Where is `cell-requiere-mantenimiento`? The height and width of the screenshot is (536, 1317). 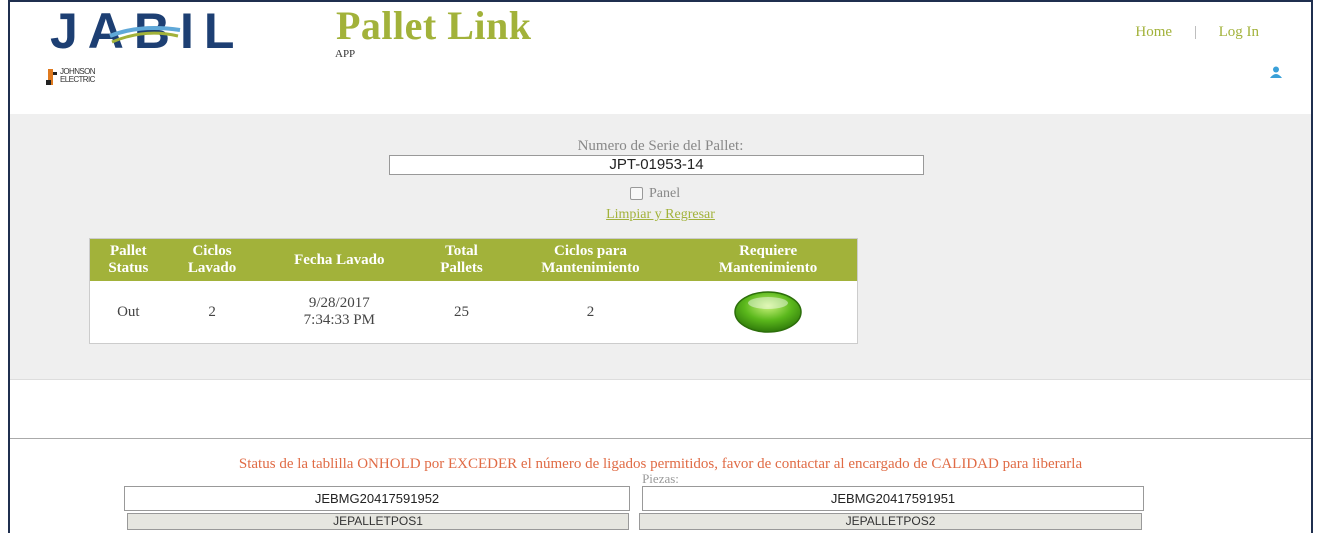
cell-requiere-mantenimiento is located at coordinates (768, 312).